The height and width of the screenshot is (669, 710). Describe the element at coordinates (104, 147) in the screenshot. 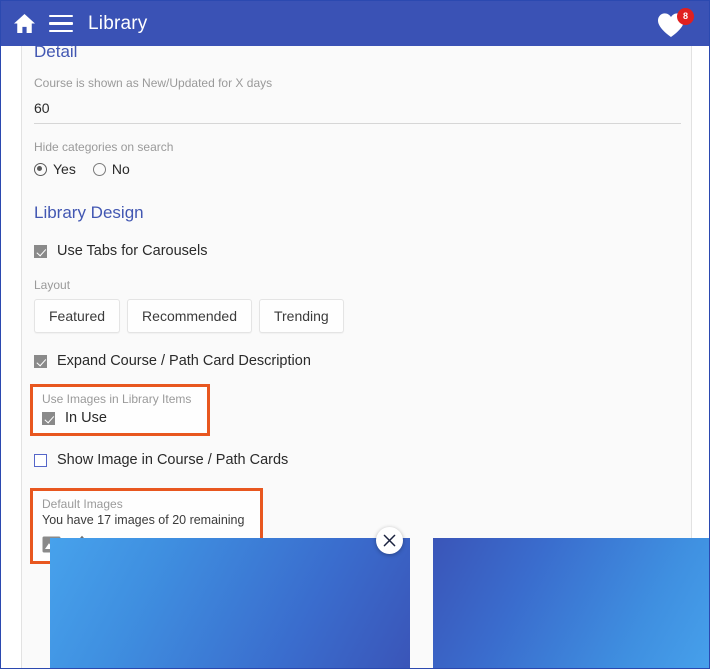

I see `hide-categories-label: Hide categories on search` at that location.